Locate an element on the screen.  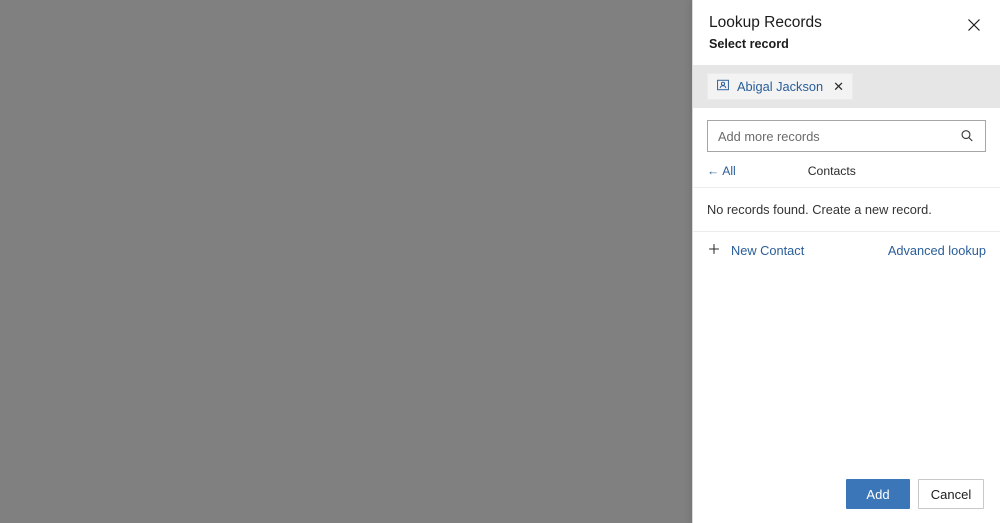
remove-chip-icon: ✕ is located at coordinates (838, 87).